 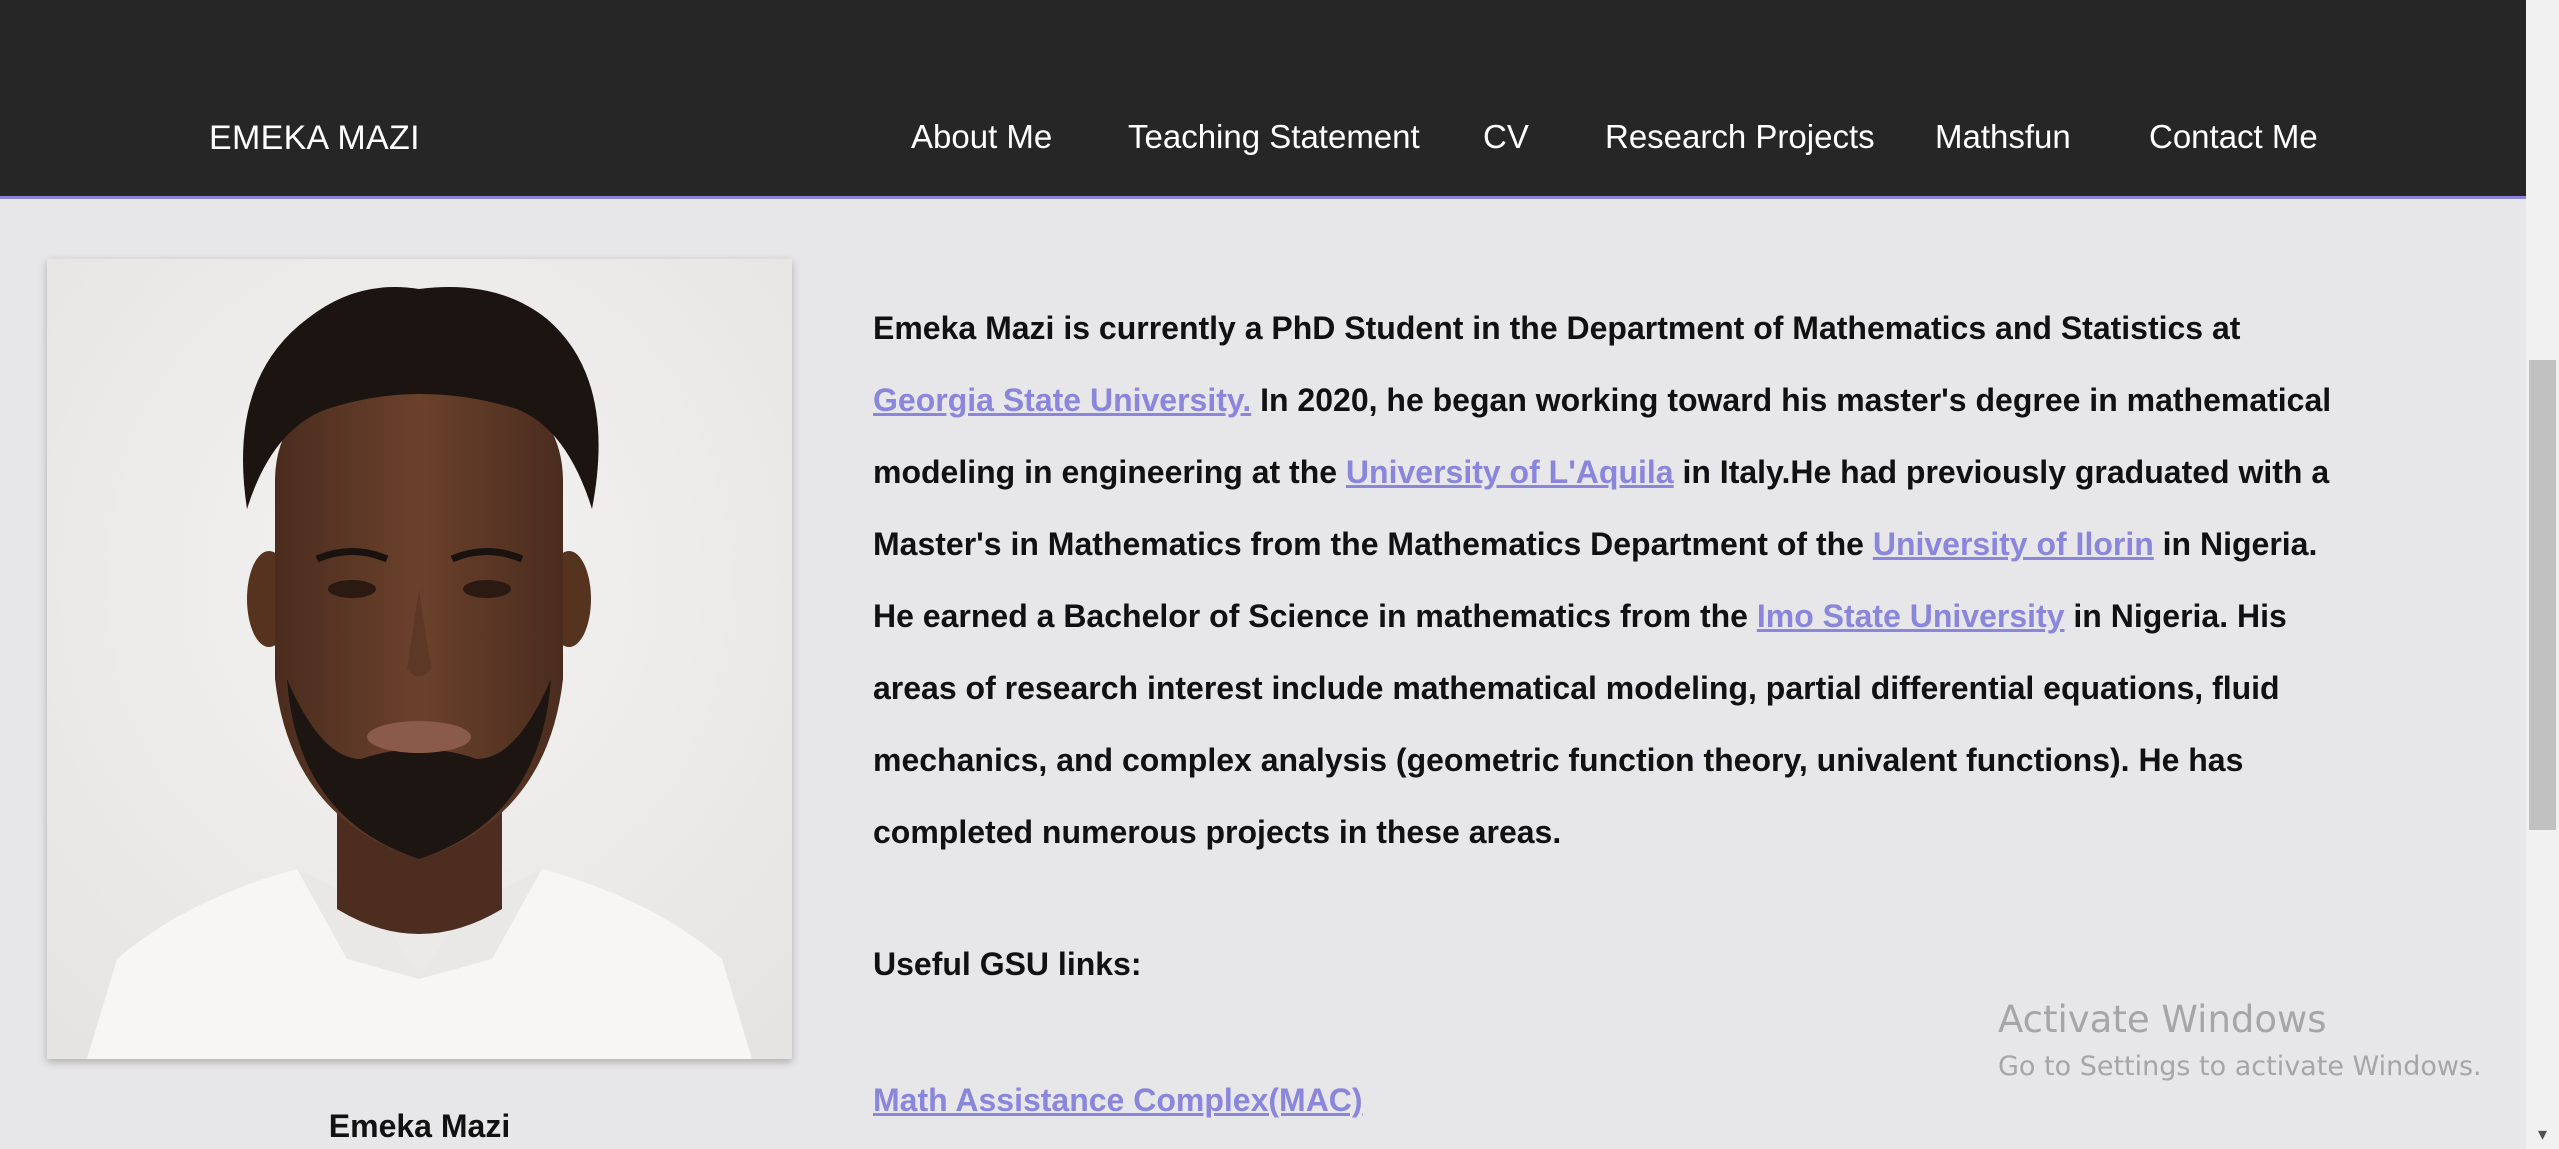 What do you see at coordinates (2162, 1019) in the screenshot?
I see `activate-windows-title: Activate Windows` at bounding box center [2162, 1019].